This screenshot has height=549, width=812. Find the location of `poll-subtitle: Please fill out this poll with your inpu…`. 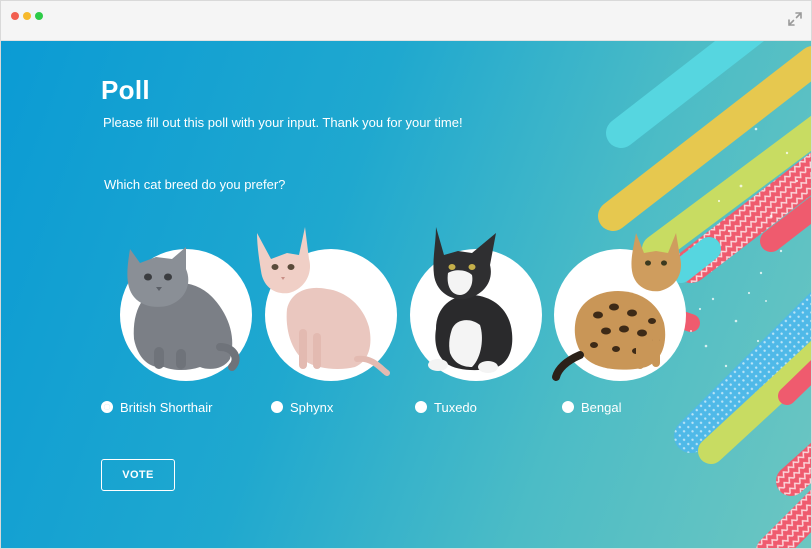

poll-subtitle: Please fill out this poll with your inpu… is located at coordinates (283, 122).